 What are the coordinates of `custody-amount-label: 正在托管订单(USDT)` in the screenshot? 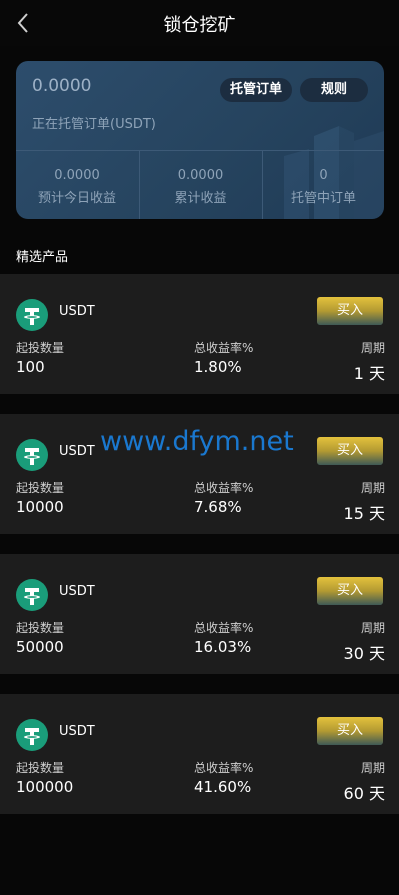 It's located at (94, 124).